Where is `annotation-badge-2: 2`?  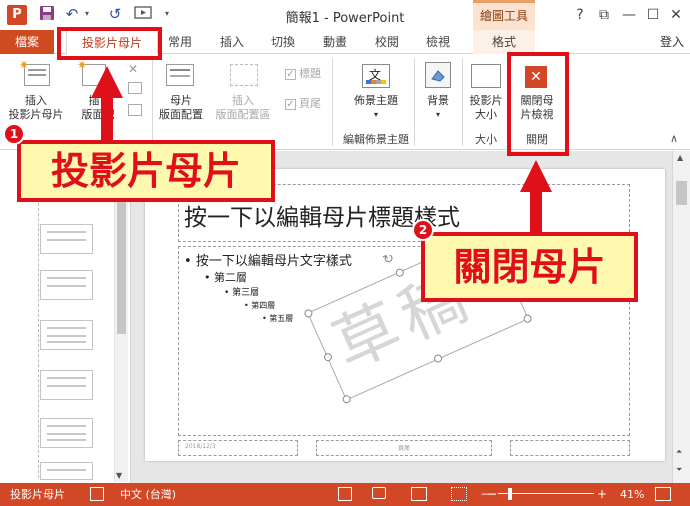
annotation-badge-2: 2 is located at coordinates (423, 230).